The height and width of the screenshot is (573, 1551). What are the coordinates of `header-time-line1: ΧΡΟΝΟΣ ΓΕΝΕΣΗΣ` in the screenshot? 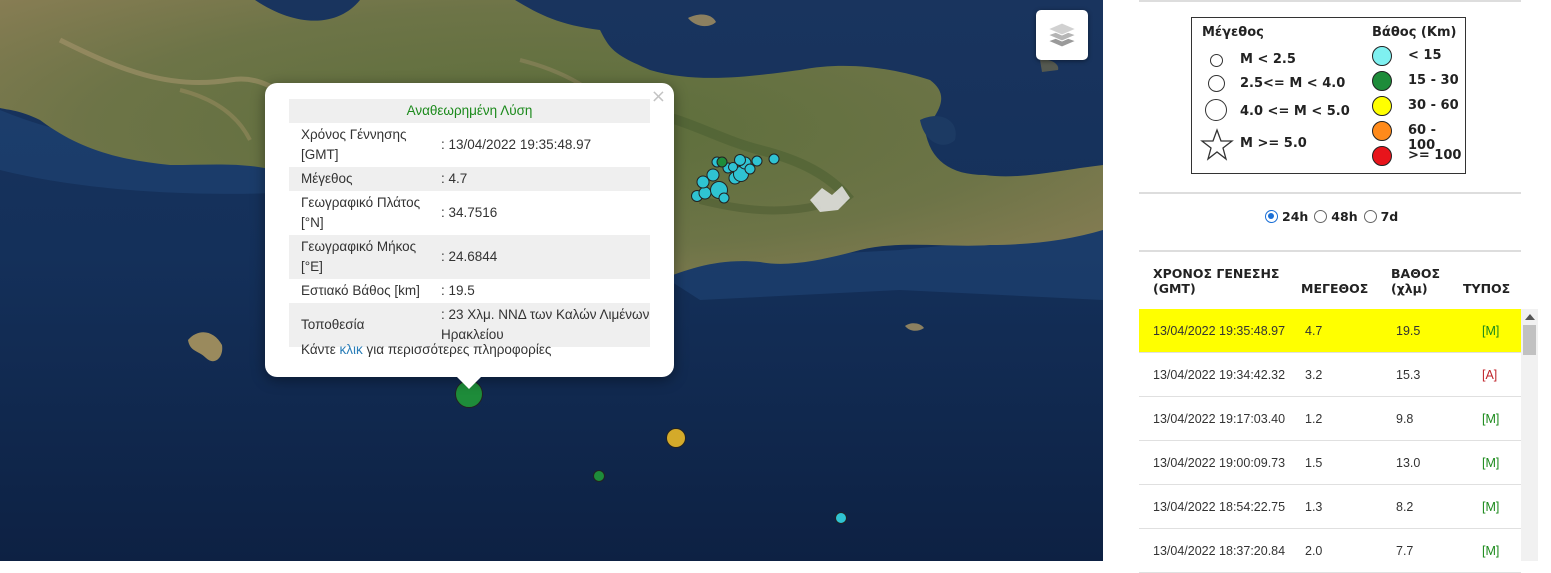 It's located at (1216, 273).